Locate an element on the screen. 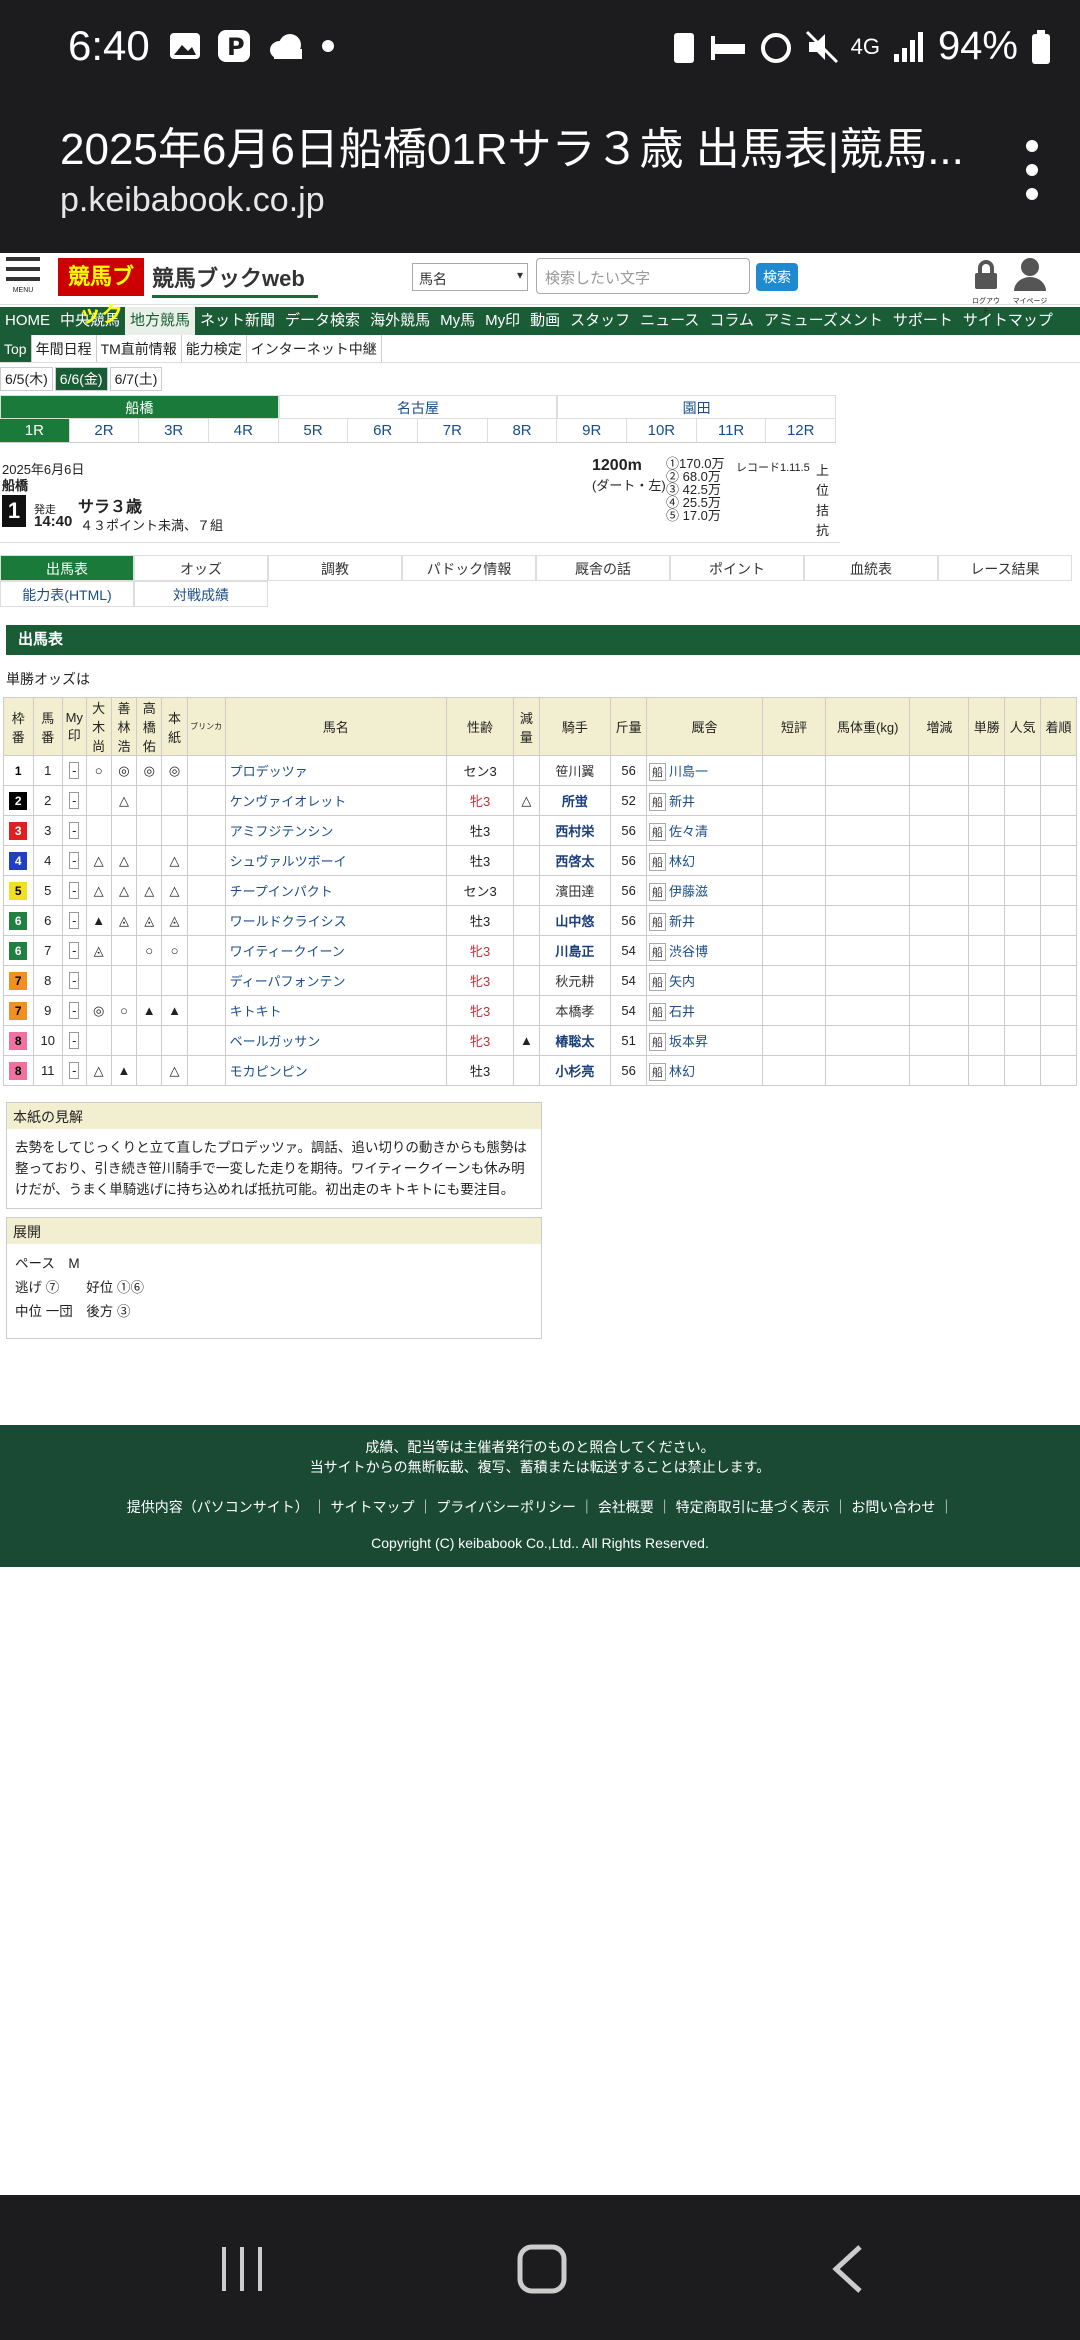  nav-video: 動画 is located at coordinates (545, 321).